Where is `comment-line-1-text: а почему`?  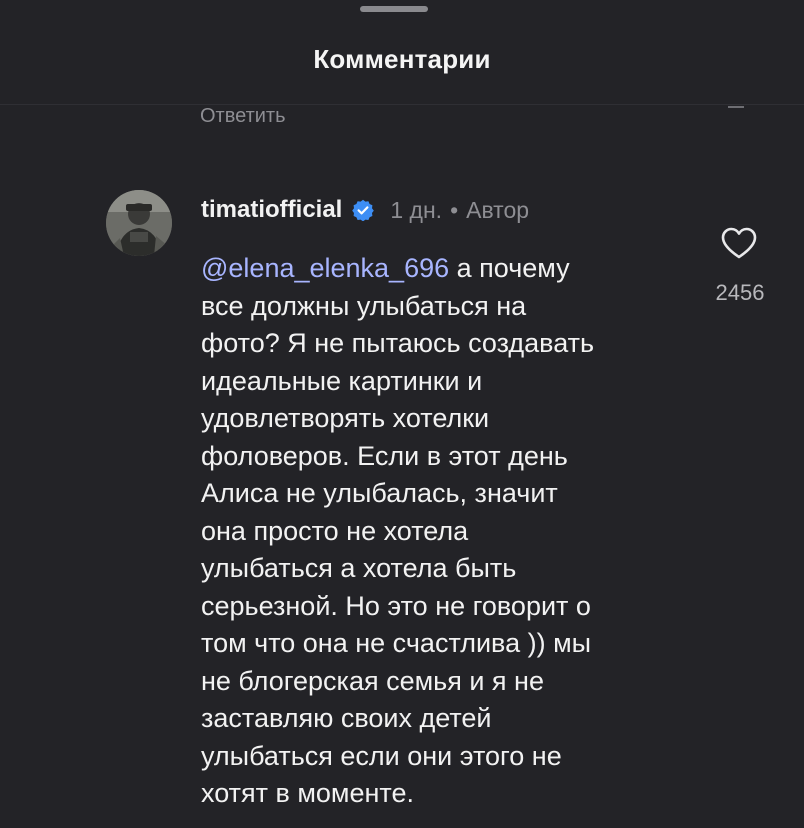 comment-line-1-text: а почему is located at coordinates (509, 268).